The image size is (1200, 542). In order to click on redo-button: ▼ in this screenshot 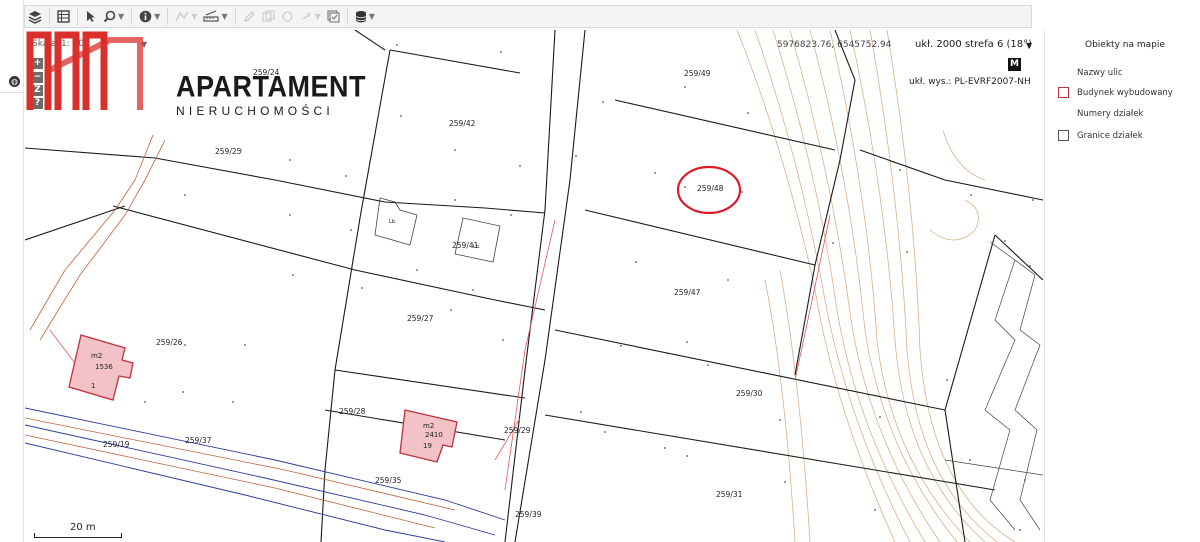, I will do `click(310, 16)`.